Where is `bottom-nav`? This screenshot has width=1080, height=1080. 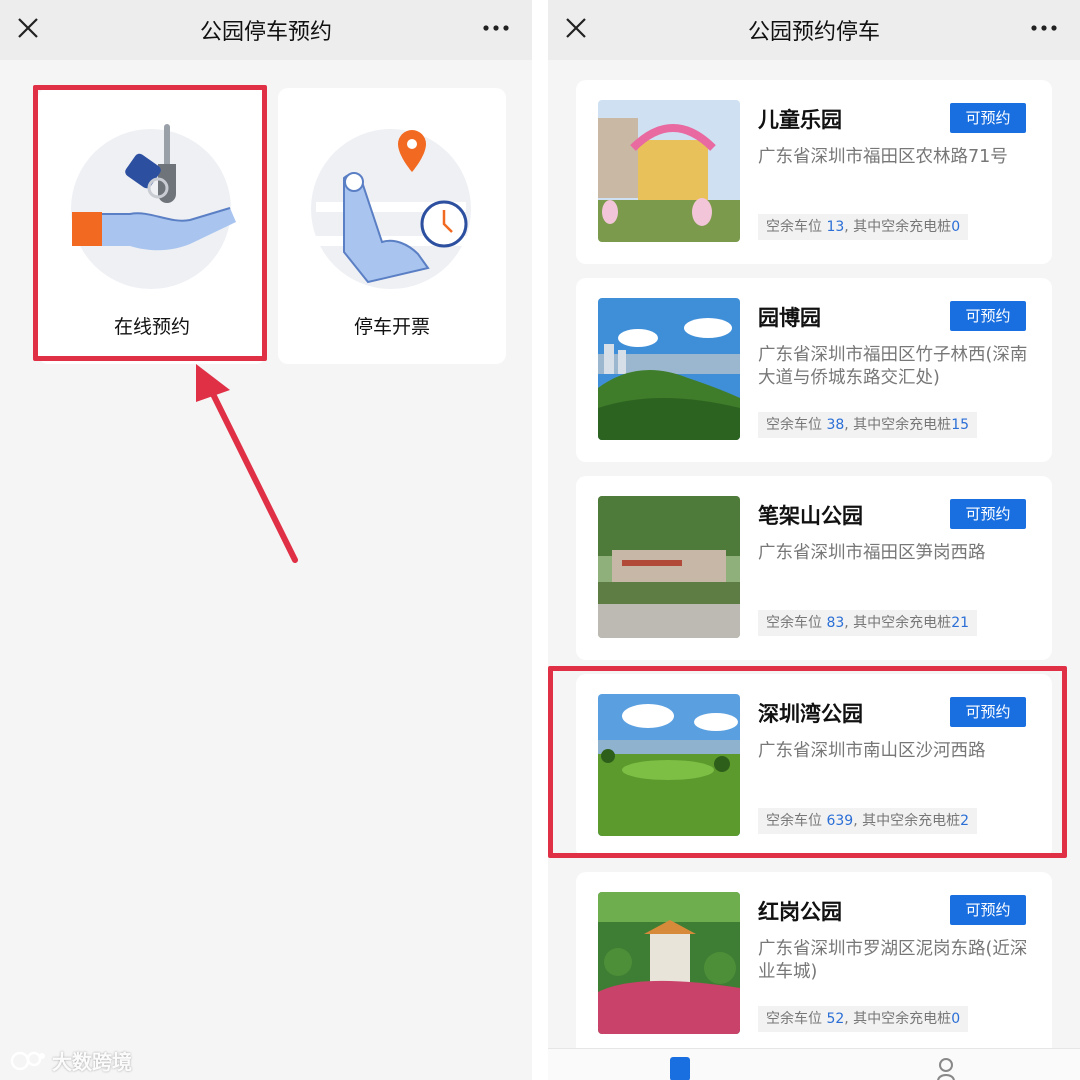
bottom-nav is located at coordinates (814, 1064).